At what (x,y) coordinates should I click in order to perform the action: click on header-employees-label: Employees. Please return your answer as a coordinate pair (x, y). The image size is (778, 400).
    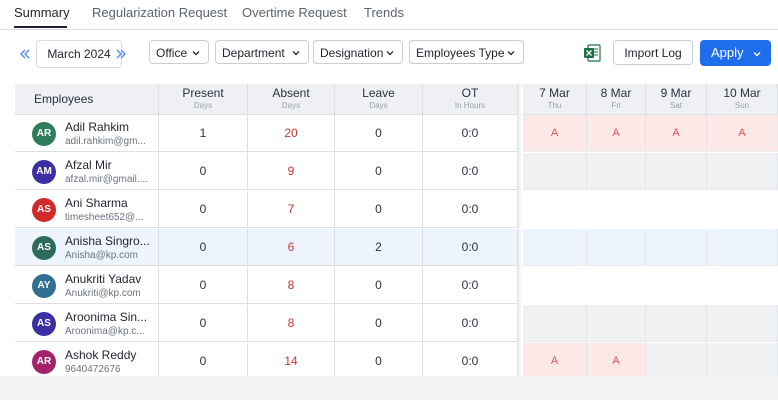
    Looking at the image, I should click on (64, 99).